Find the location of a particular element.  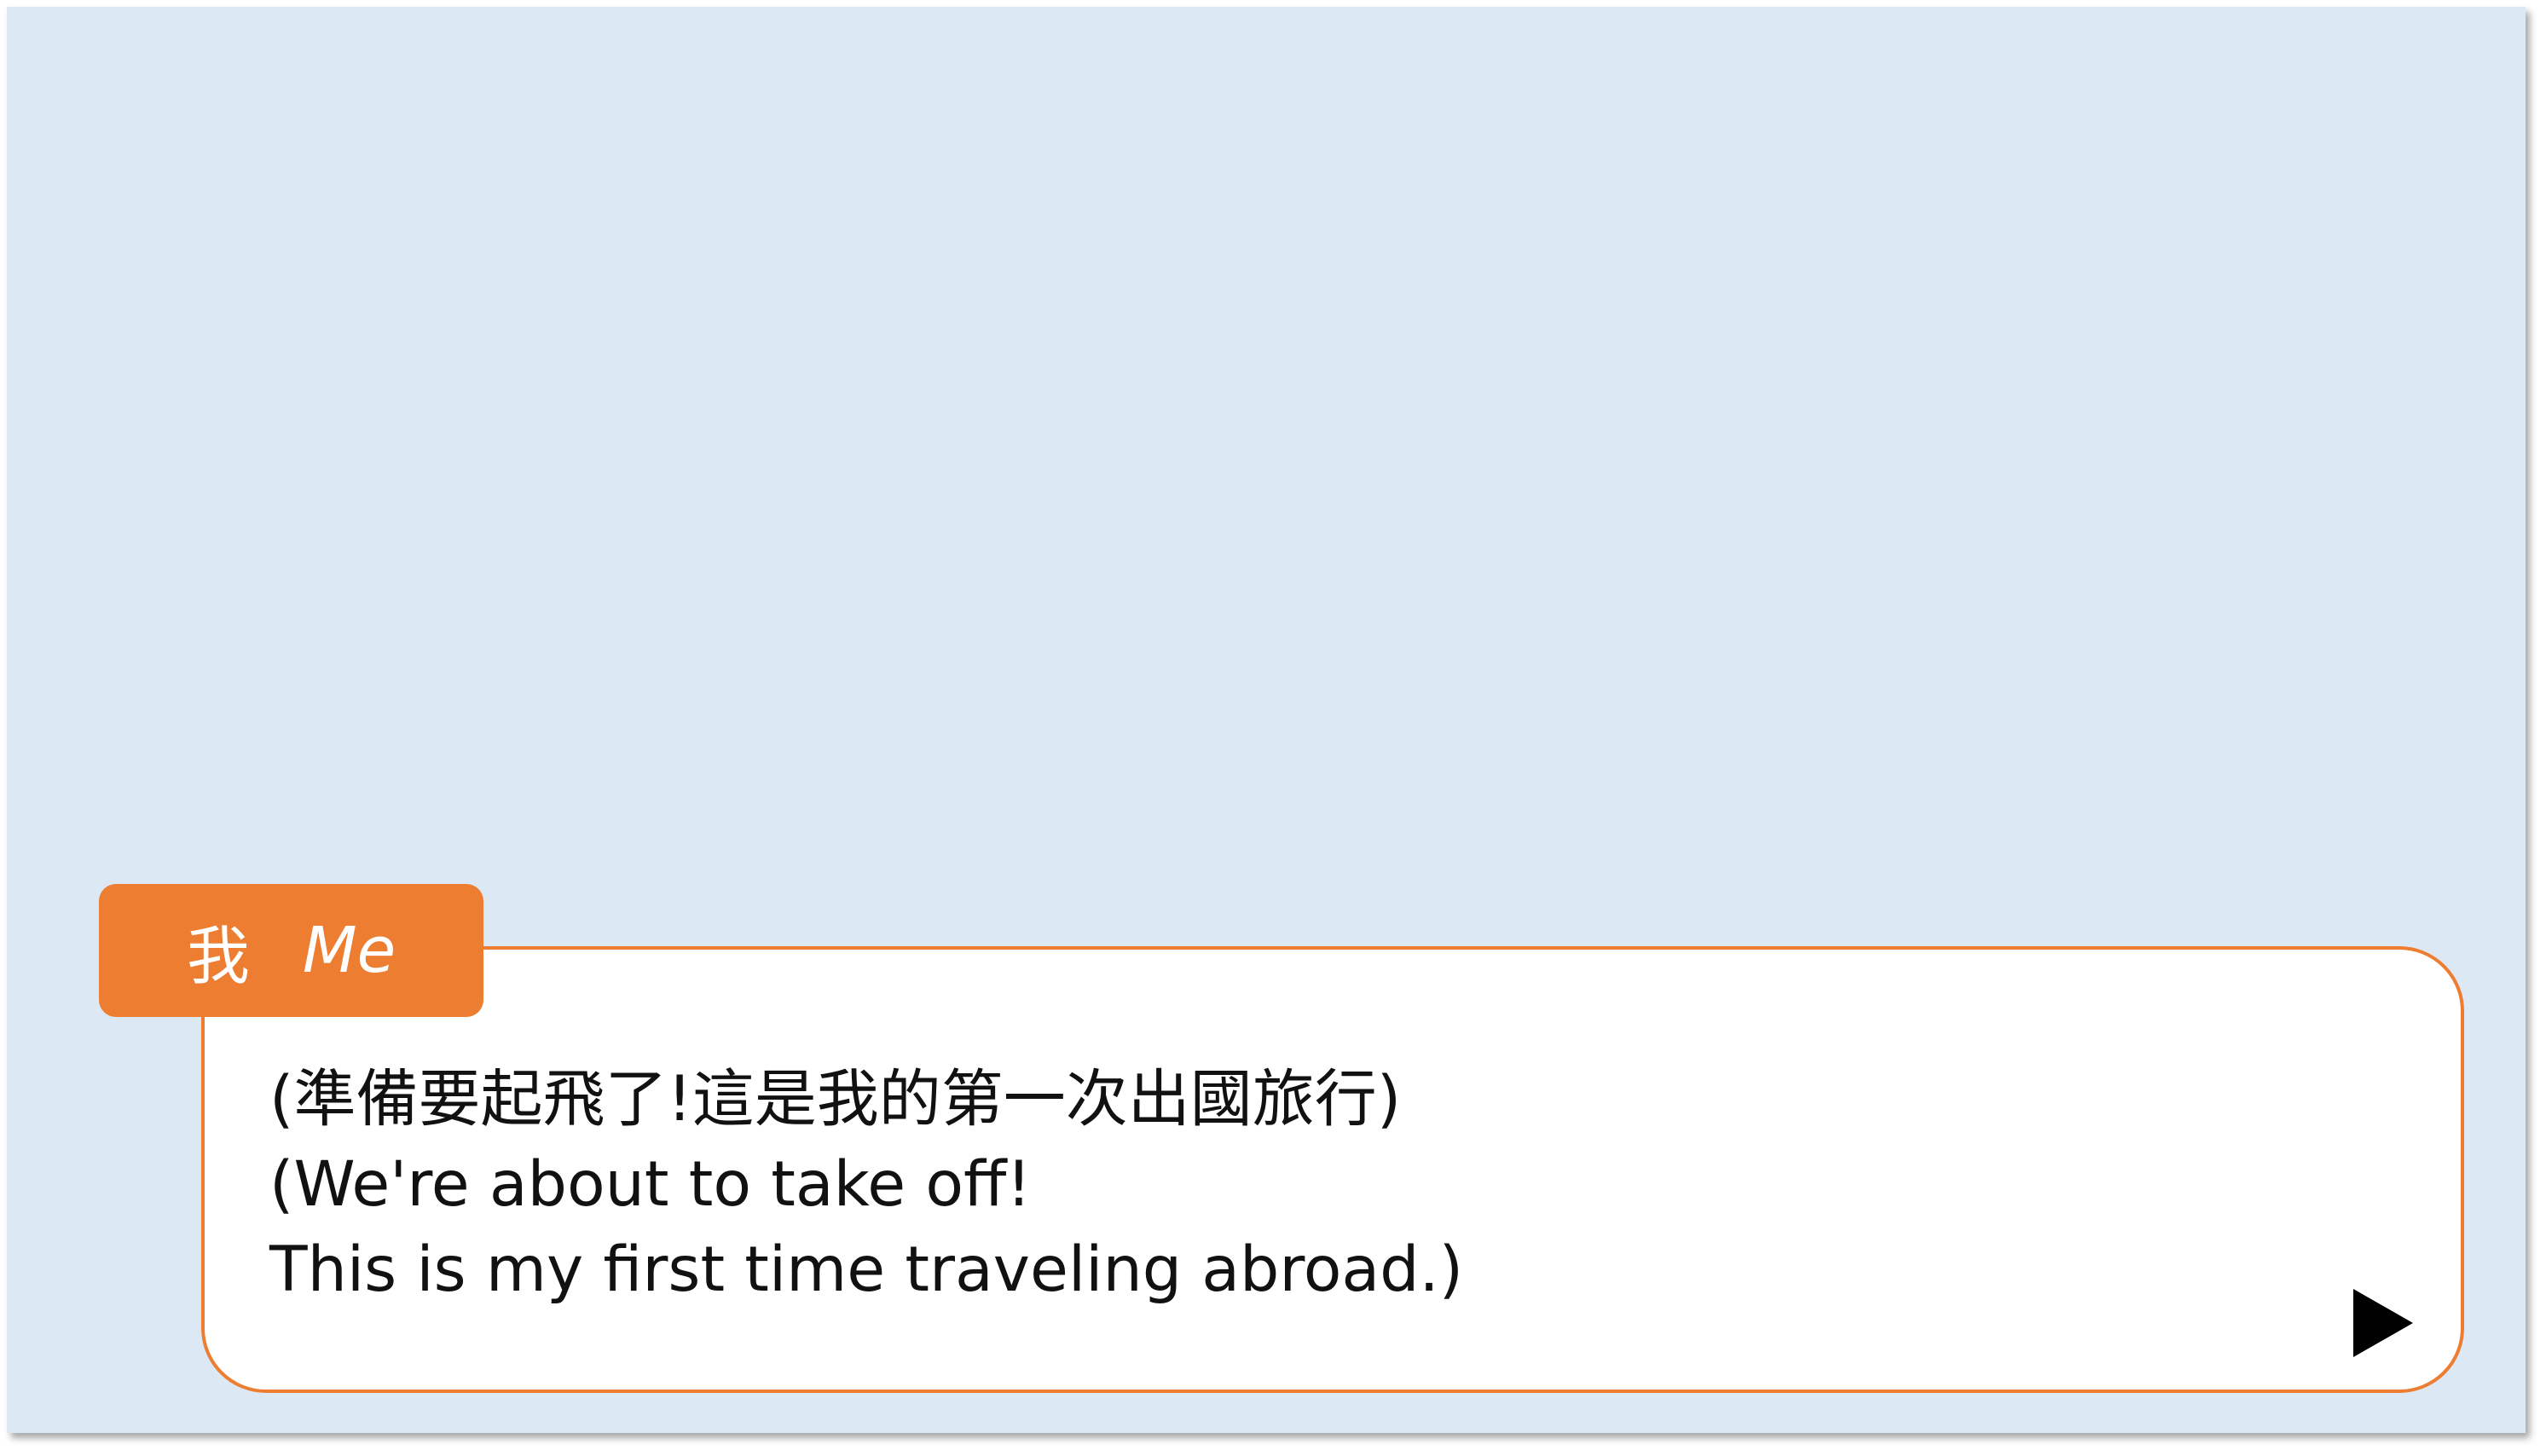

speaker-name-en: Me is located at coordinates (349, 950).